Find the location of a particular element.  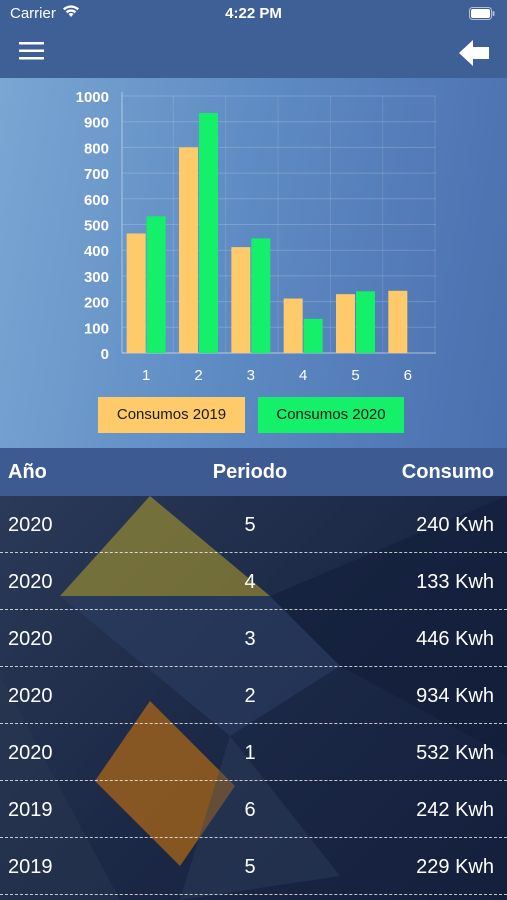

cell-consumo: 229 Kwh is located at coordinates (455, 867).